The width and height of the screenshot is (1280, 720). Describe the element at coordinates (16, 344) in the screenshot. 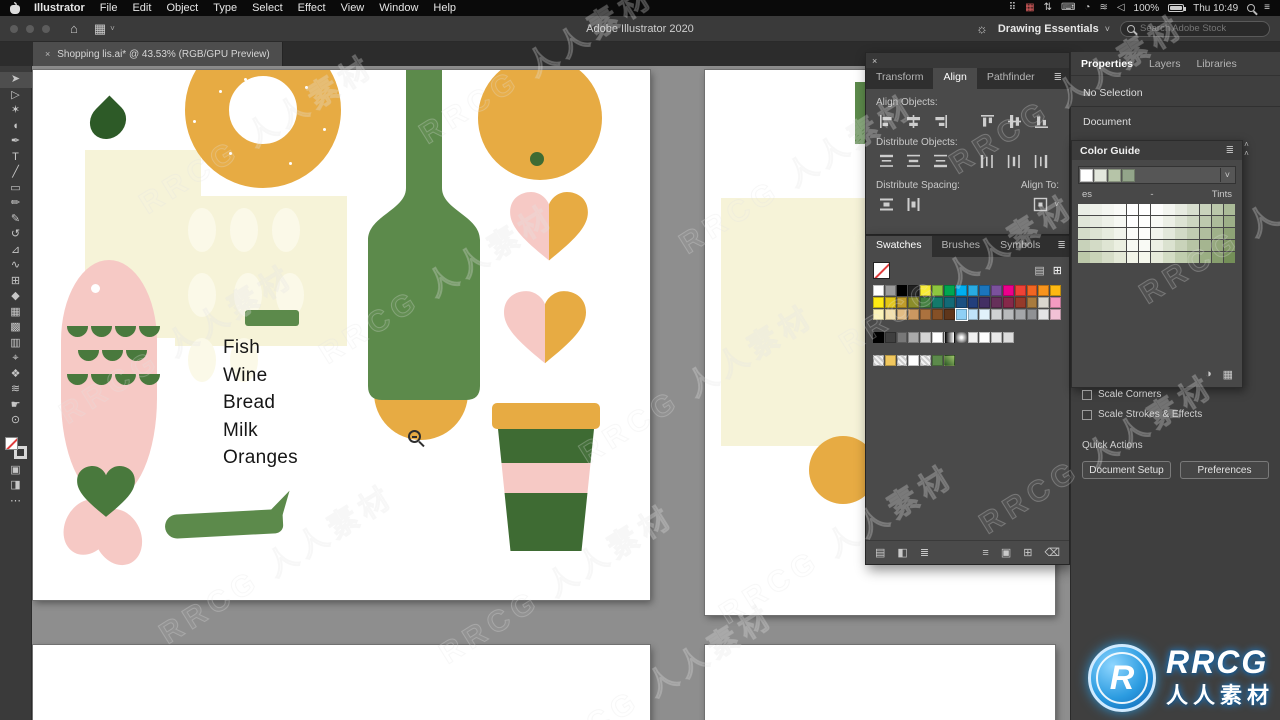

I see `gradient-tool: ▥` at that location.